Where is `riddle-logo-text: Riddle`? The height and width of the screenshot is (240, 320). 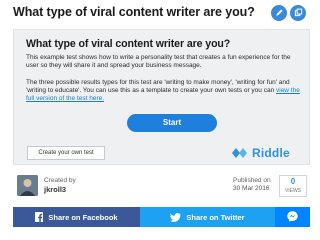 riddle-logo-text: Riddle is located at coordinates (271, 153).